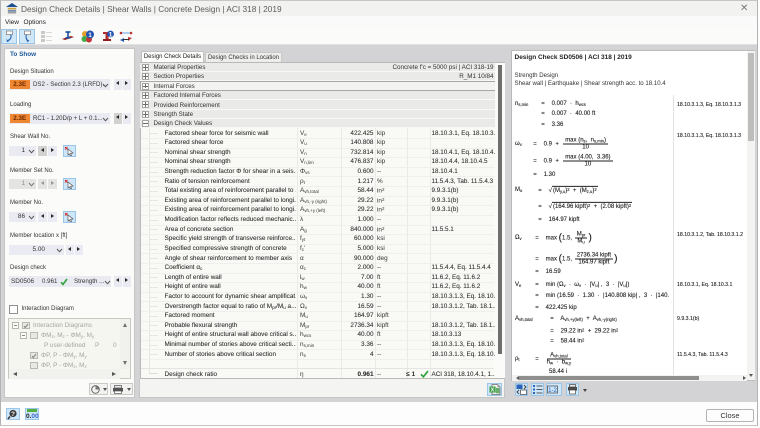 The image size is (760, 428). What do you see at coordinates (492, 390) in the screenshot?
I see `svg-text: X` at bounding box center [492, 390].